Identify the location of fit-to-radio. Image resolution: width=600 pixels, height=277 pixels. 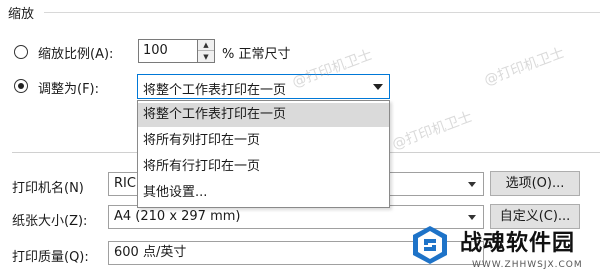
(21, 86).